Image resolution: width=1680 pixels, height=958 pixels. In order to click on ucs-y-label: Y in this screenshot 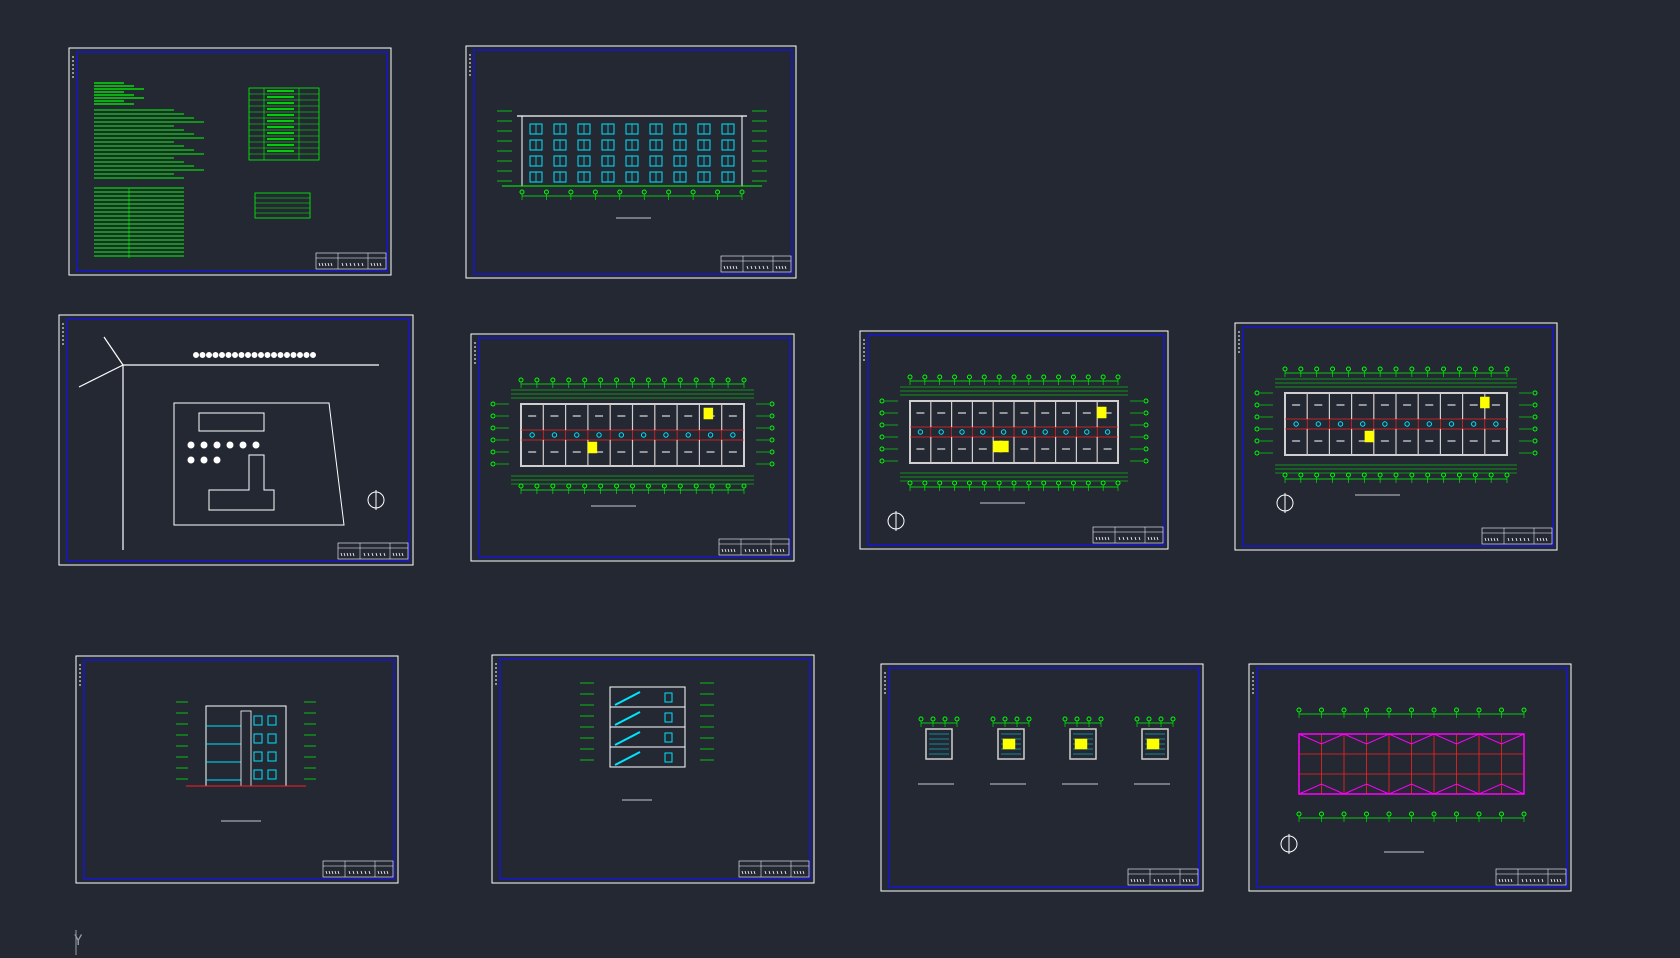, I will do `click(78, 941)`.